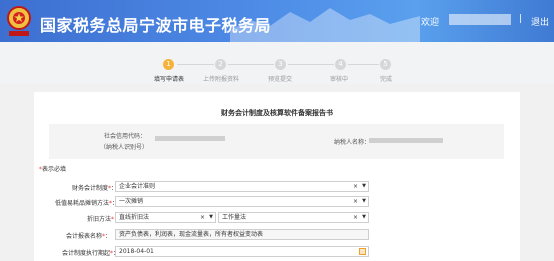 The image size is (554, 261). I want to click on amortization-method-value: 一次摊销, so click(131, 201).